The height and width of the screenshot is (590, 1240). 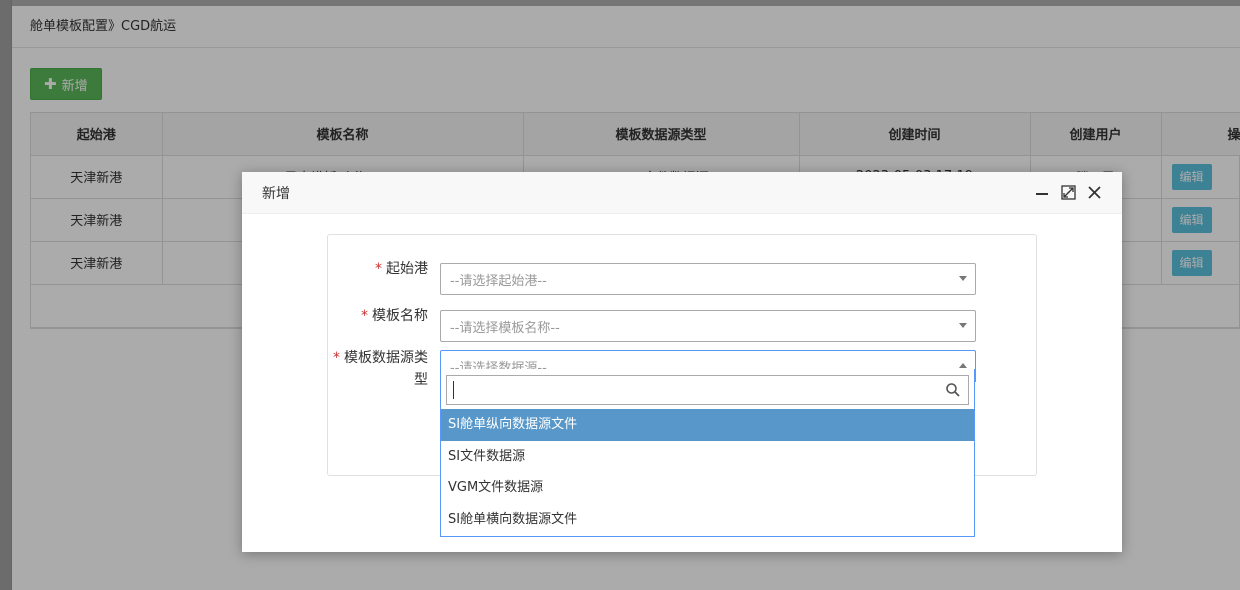 I want to click on field-label-source-tail: 型, so click(x=421, y=380).